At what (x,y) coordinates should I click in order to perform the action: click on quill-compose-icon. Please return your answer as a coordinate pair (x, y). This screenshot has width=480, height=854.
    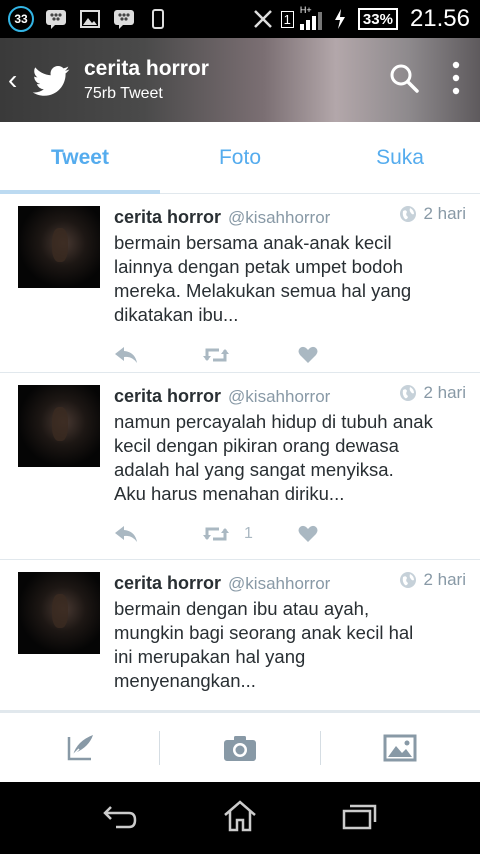
    Looking at the image, I should click on (80, 747).